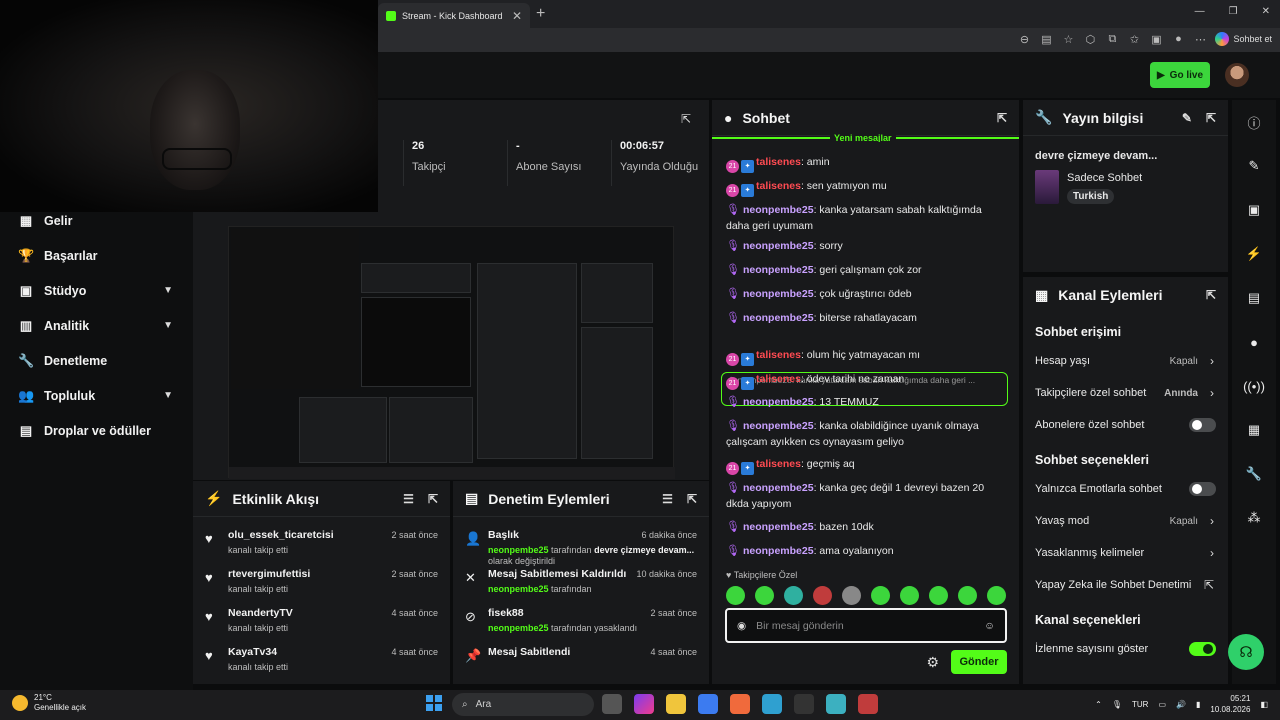 This screenshot has width=1280, height=720. Describe the element at coordinates (989, 626) in the screenshot. I see `smiley-icon: ☺` at that location.